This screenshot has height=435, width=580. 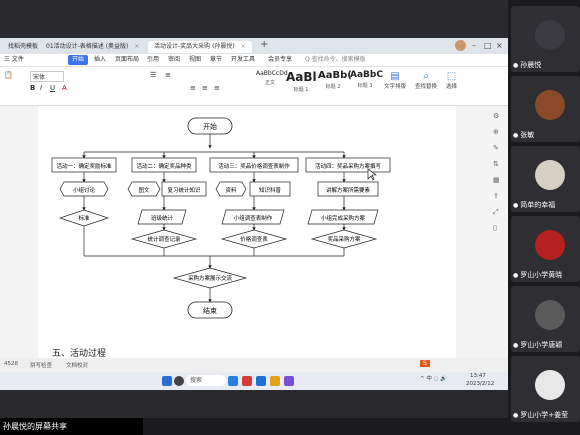 I want to click on folder-icon, so click(x=275, y=381).